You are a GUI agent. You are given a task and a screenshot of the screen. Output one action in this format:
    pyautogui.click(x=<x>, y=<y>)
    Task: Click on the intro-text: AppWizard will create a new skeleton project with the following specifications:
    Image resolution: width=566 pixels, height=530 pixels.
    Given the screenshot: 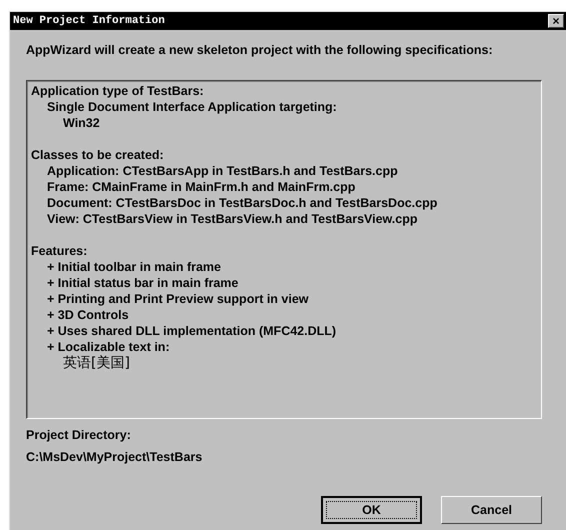 What is the action you would take?
    pyautogui.click(x=260, y=50)
    